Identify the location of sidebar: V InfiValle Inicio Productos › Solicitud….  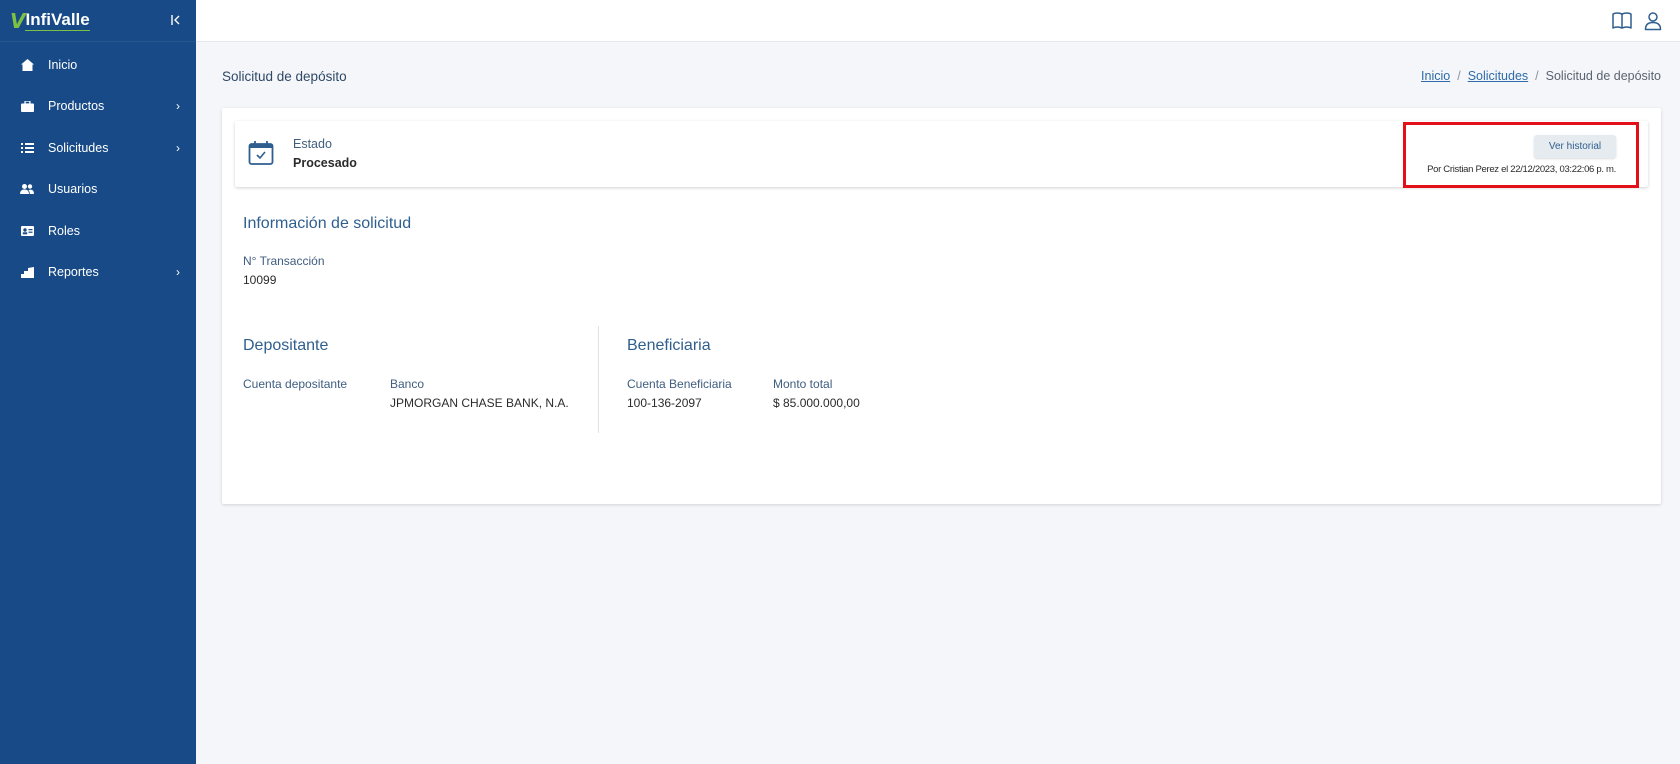
(98, 382).